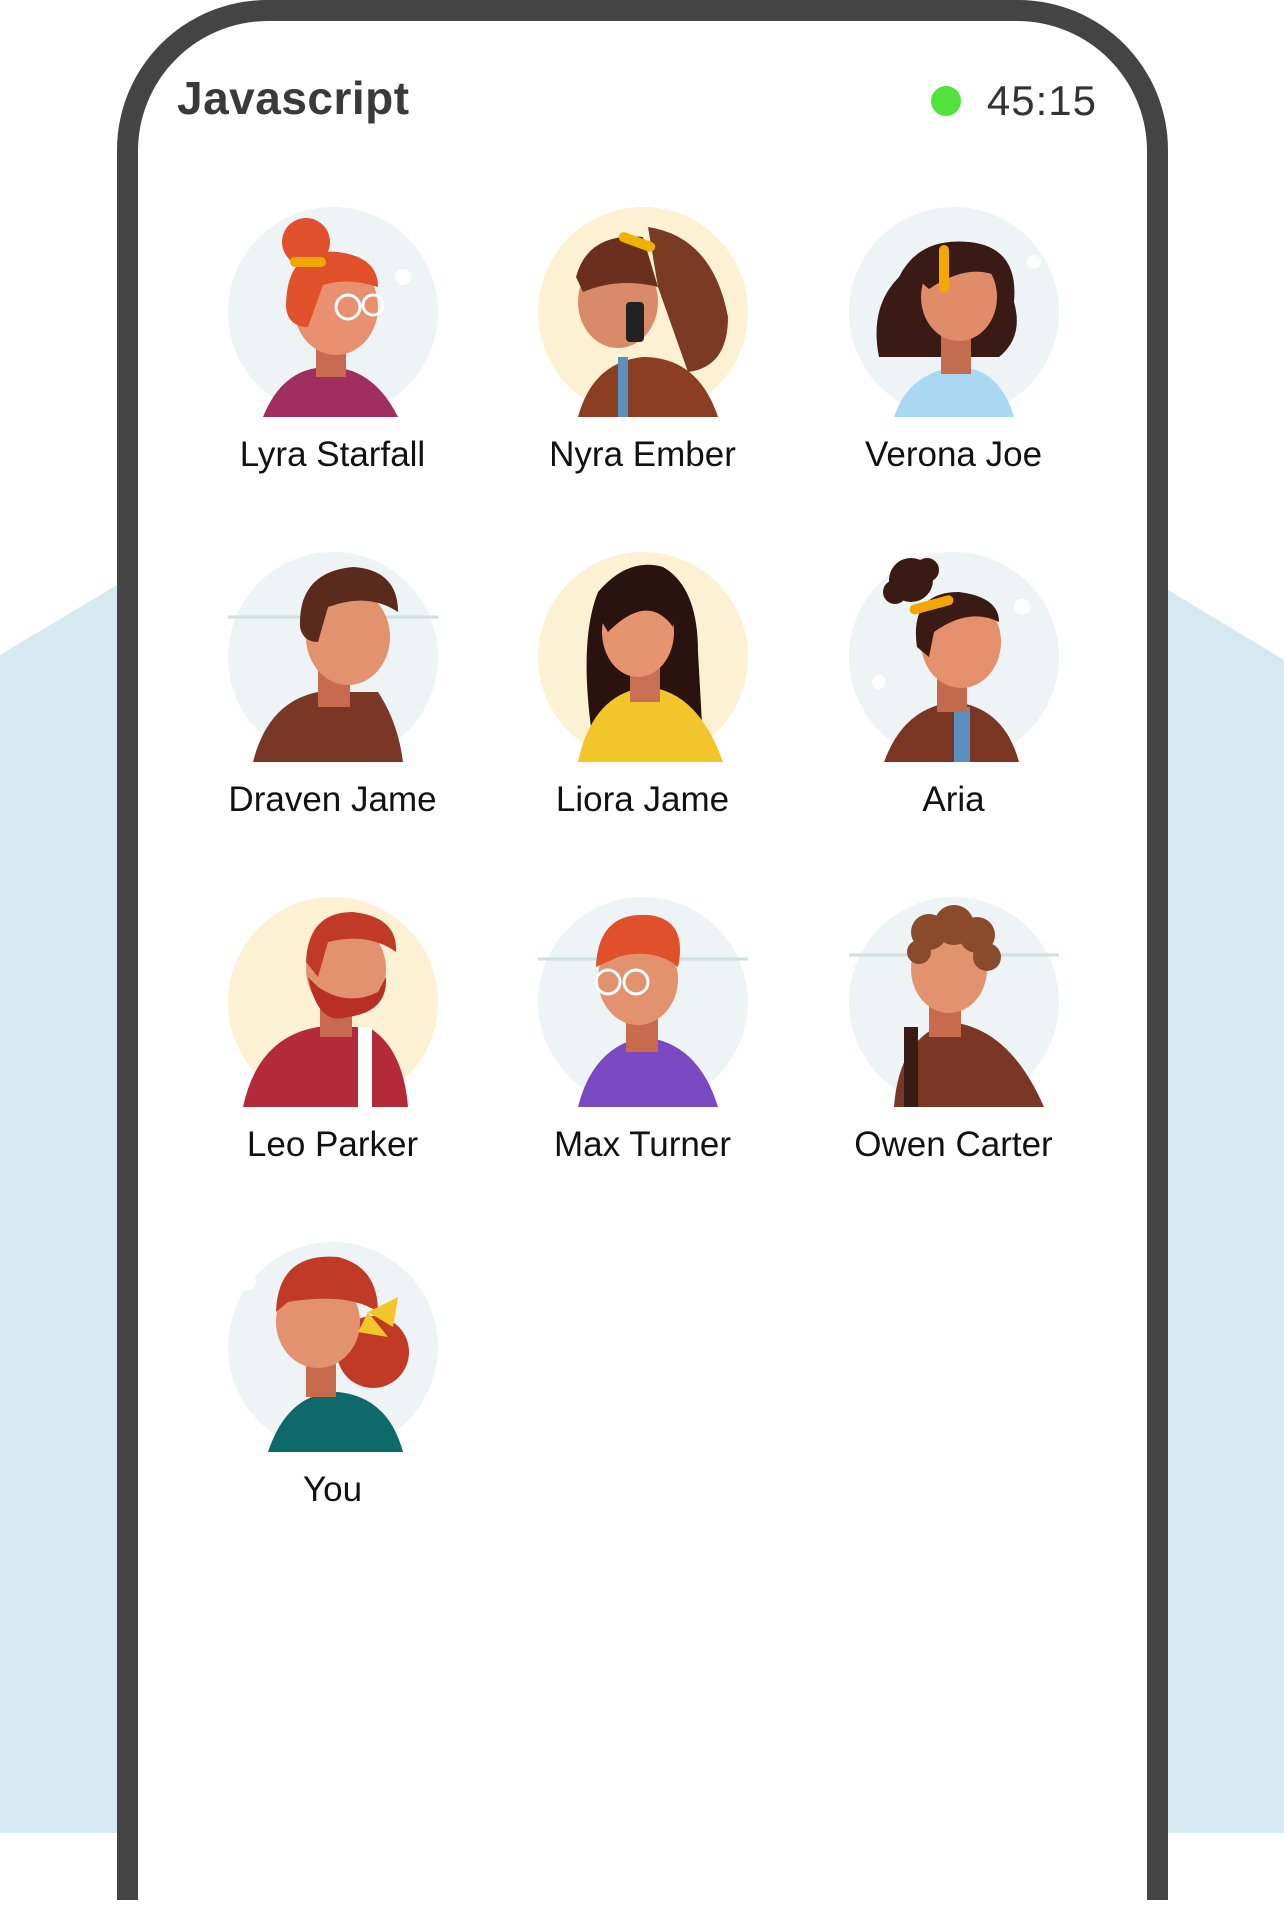  I want to click on player-card: Liora Jame, so click(642, 686).